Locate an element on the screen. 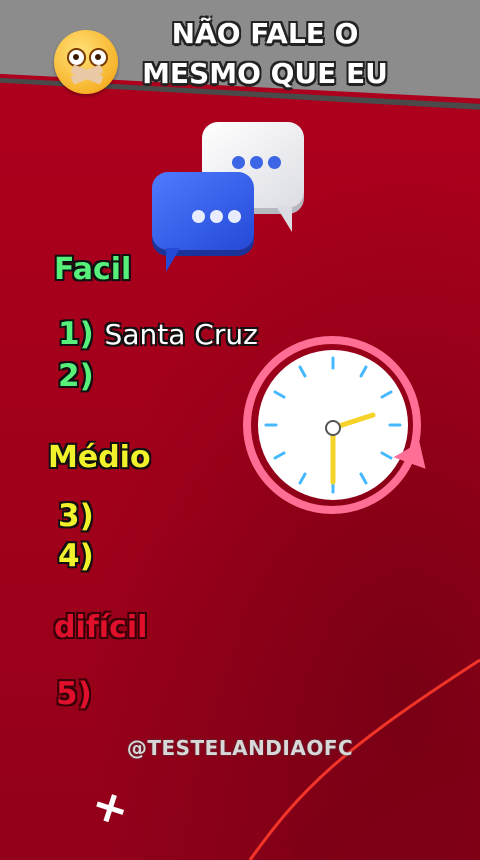 This screenshot has width=480, height=860. page-title: NÃO FALE O MESMO QUE EU is located at coordinates (265, 54).